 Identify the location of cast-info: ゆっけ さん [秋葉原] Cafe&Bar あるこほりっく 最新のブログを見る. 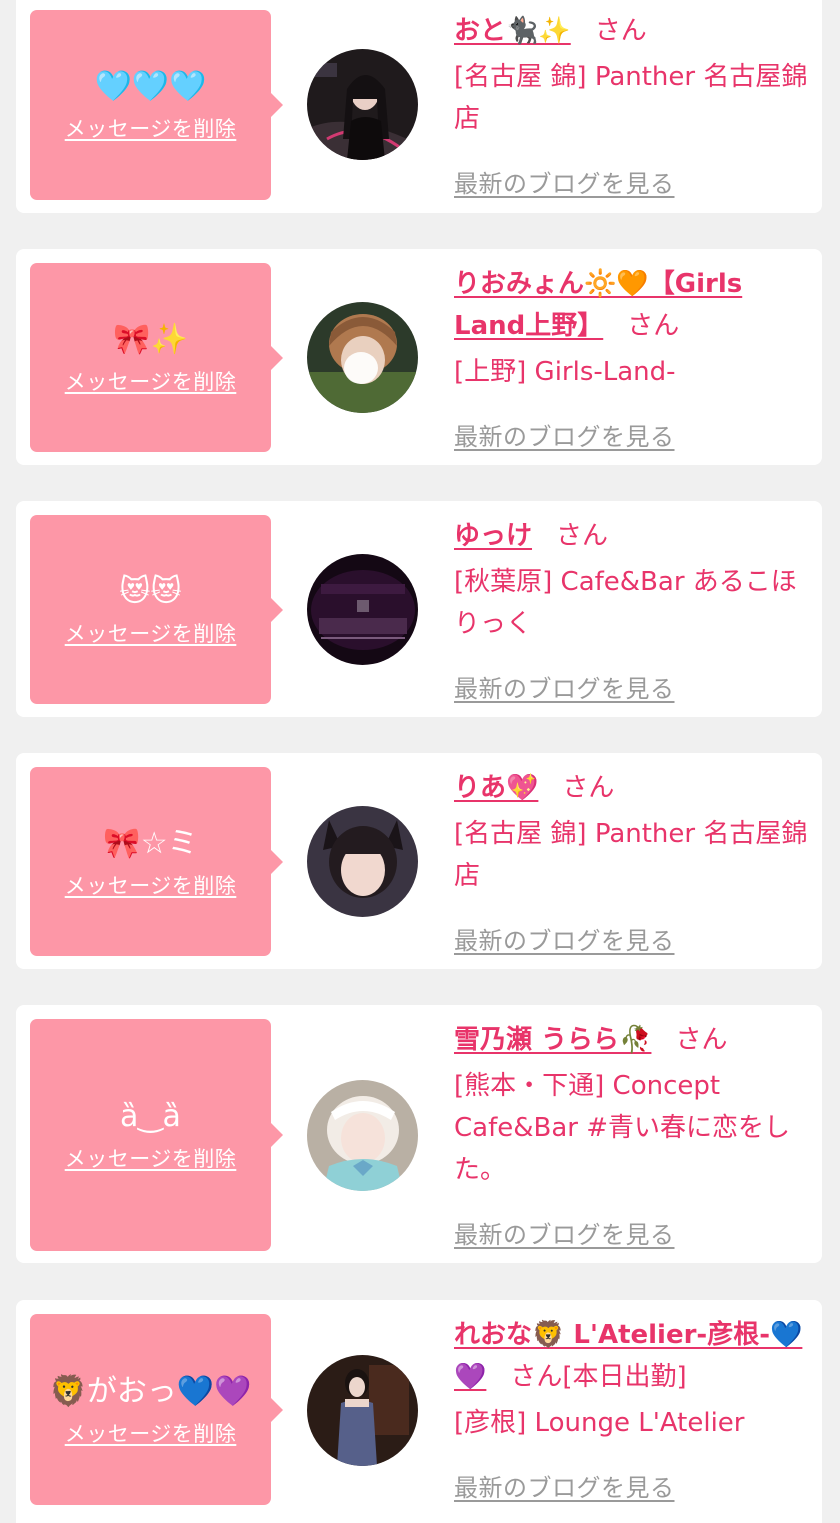
(634, 609).